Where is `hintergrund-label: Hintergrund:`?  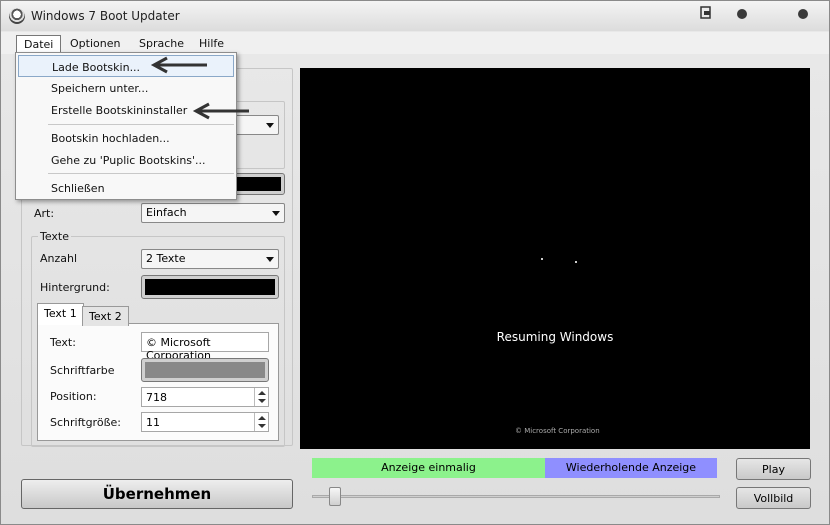
hintergrund-label: Hintergrund: is located at coordinates (75, 287).